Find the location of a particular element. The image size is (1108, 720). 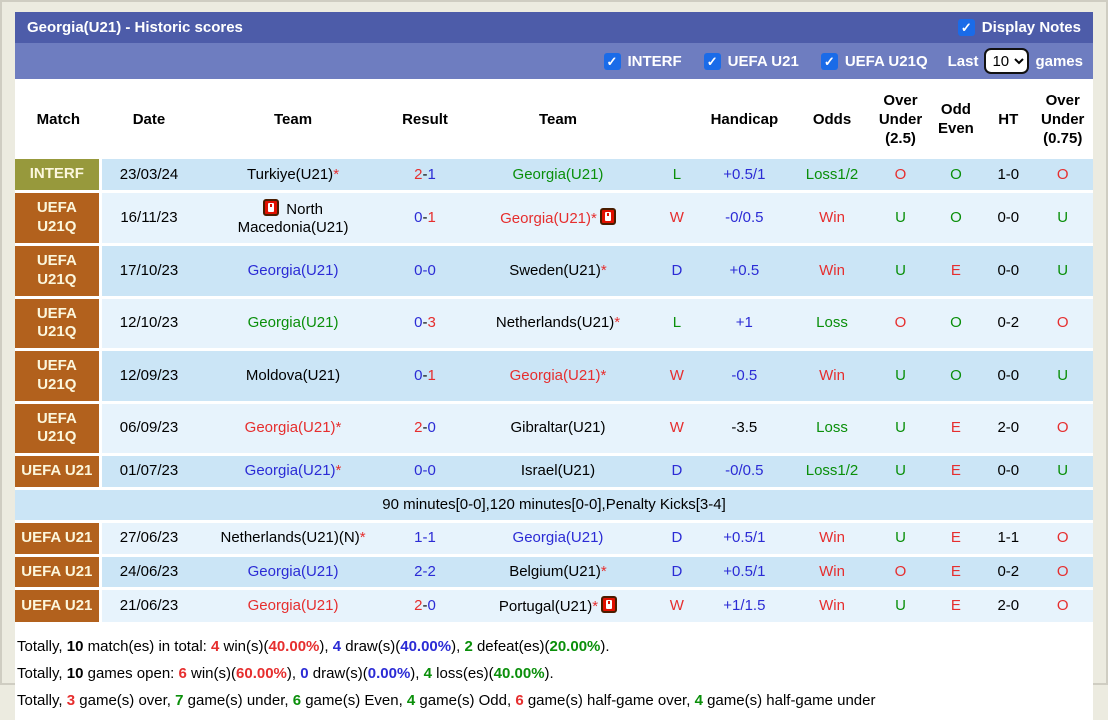

uefa-u21q-checkbox-icon: ✓ is located at coordinates (829, 61).